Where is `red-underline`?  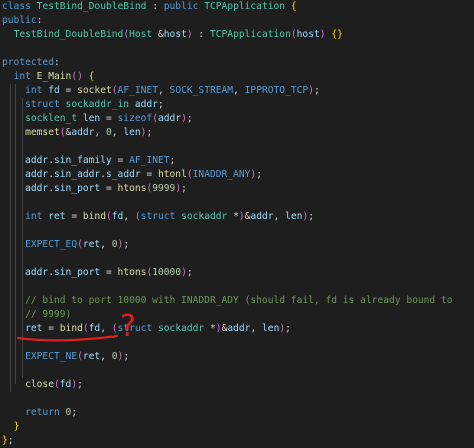
red-underline is located at coordinates (67, 338).